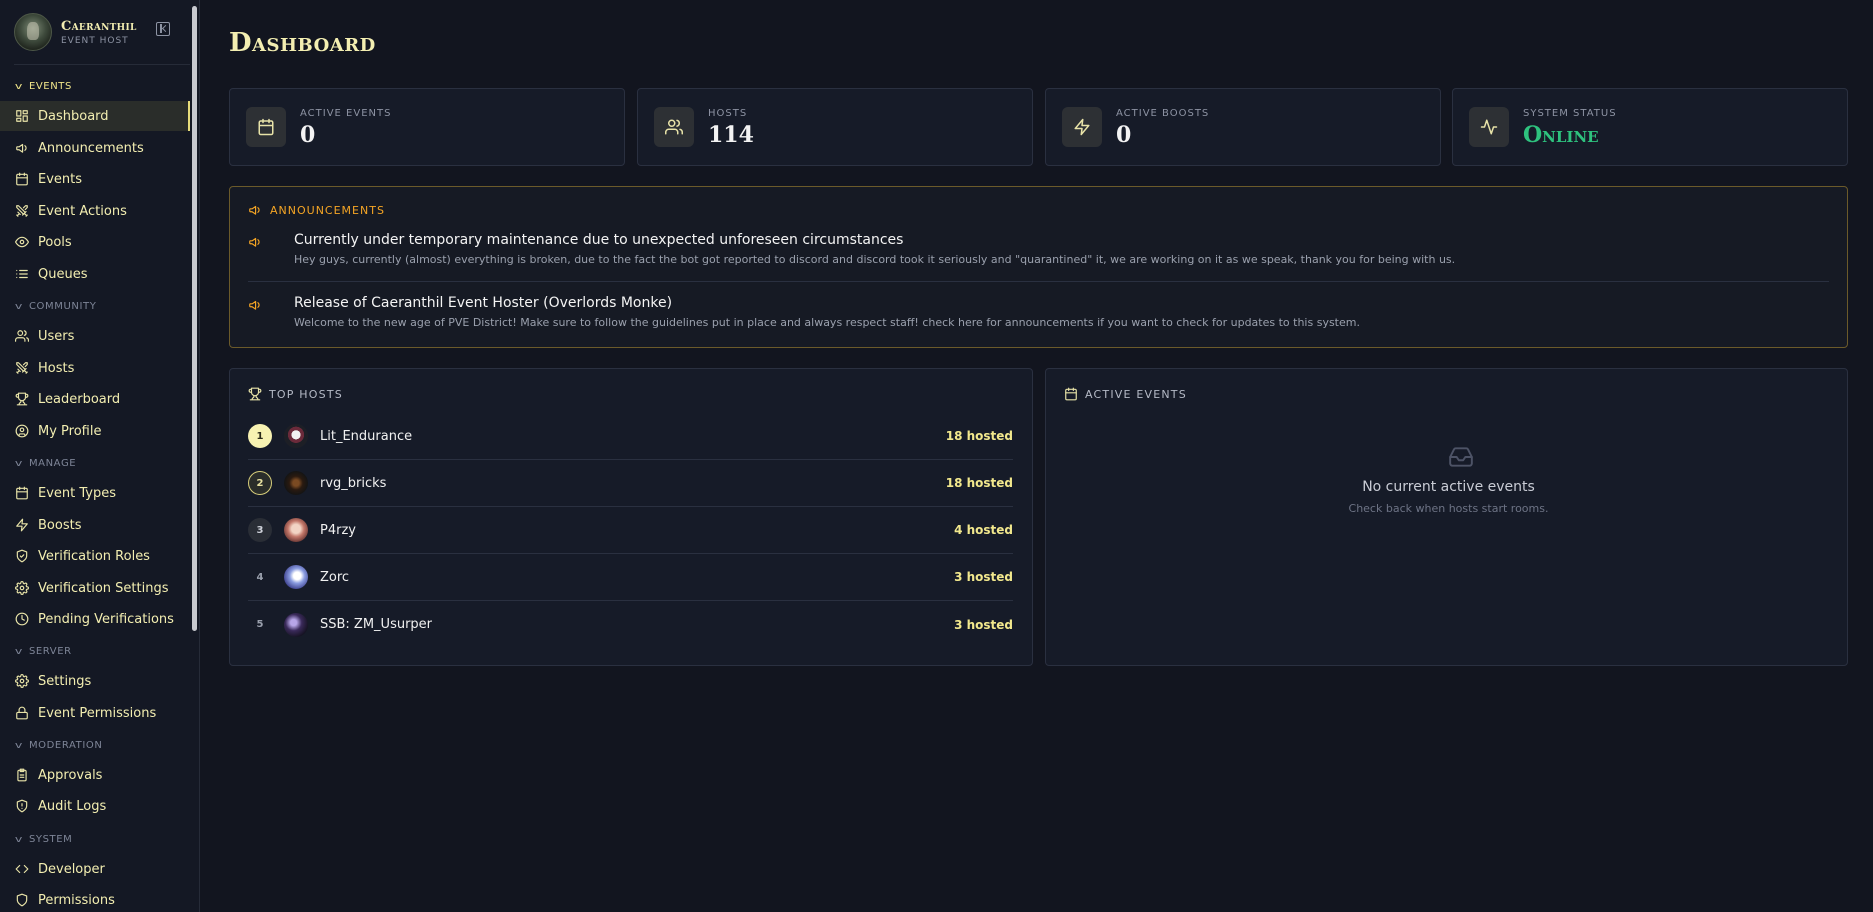  Describe the element at coordinates (1489, 127) in the screenshot. I see `activity-icon` at that location.